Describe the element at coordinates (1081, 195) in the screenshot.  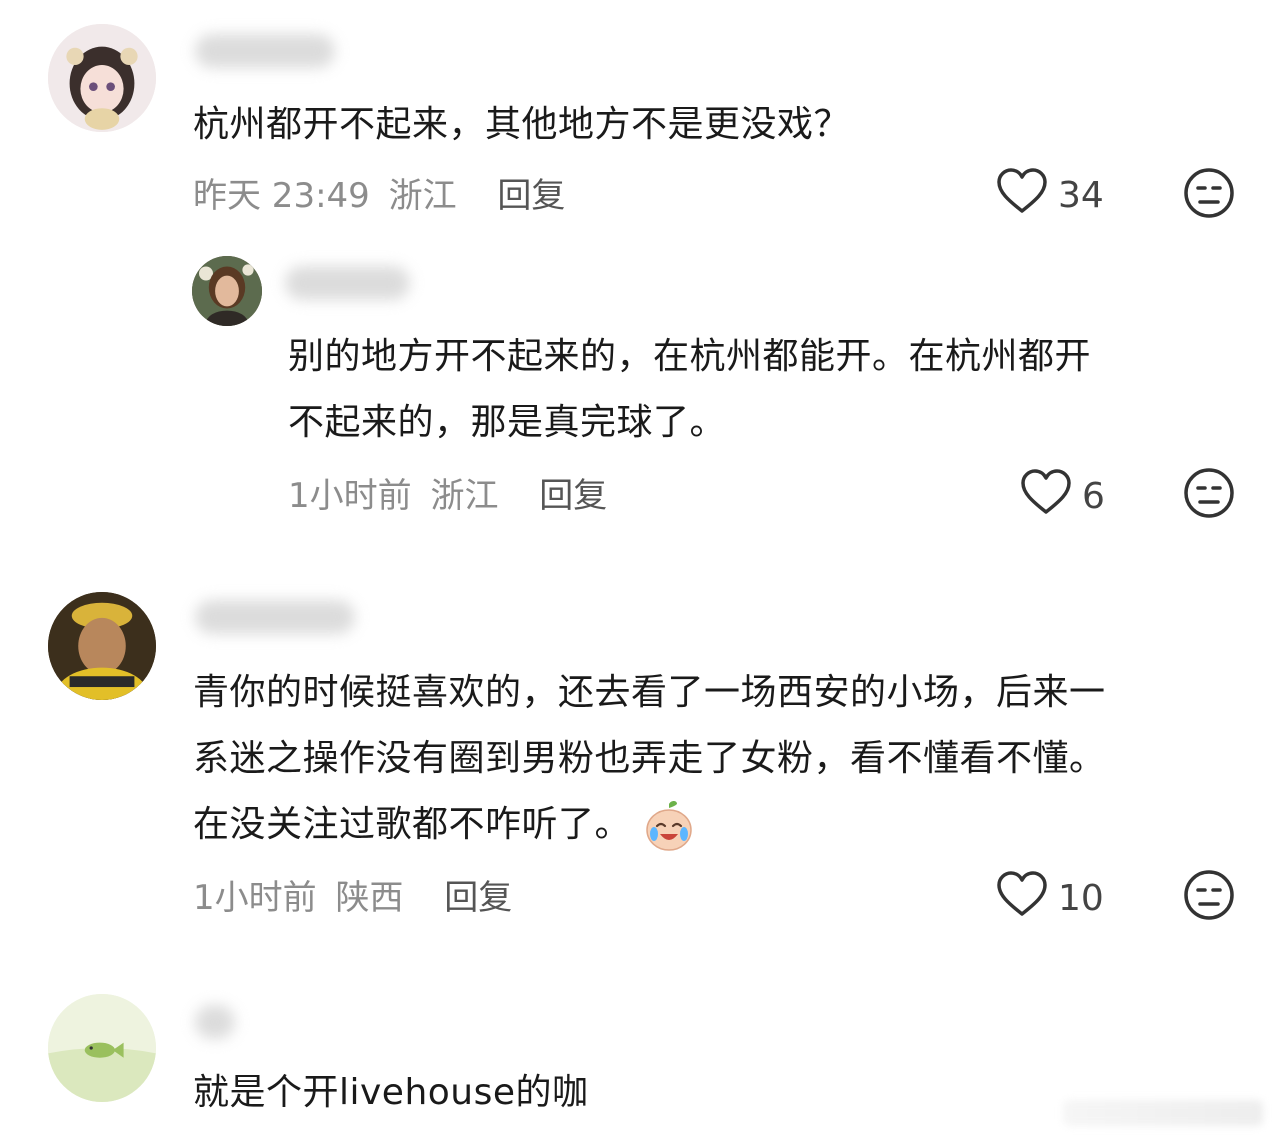
I see `like-count: 34` at that location.